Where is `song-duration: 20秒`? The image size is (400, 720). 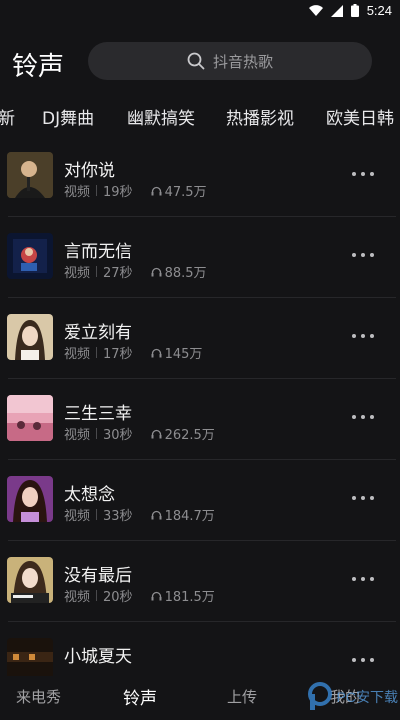
song-duration: 20秒 is located at coordinates (118, 597).